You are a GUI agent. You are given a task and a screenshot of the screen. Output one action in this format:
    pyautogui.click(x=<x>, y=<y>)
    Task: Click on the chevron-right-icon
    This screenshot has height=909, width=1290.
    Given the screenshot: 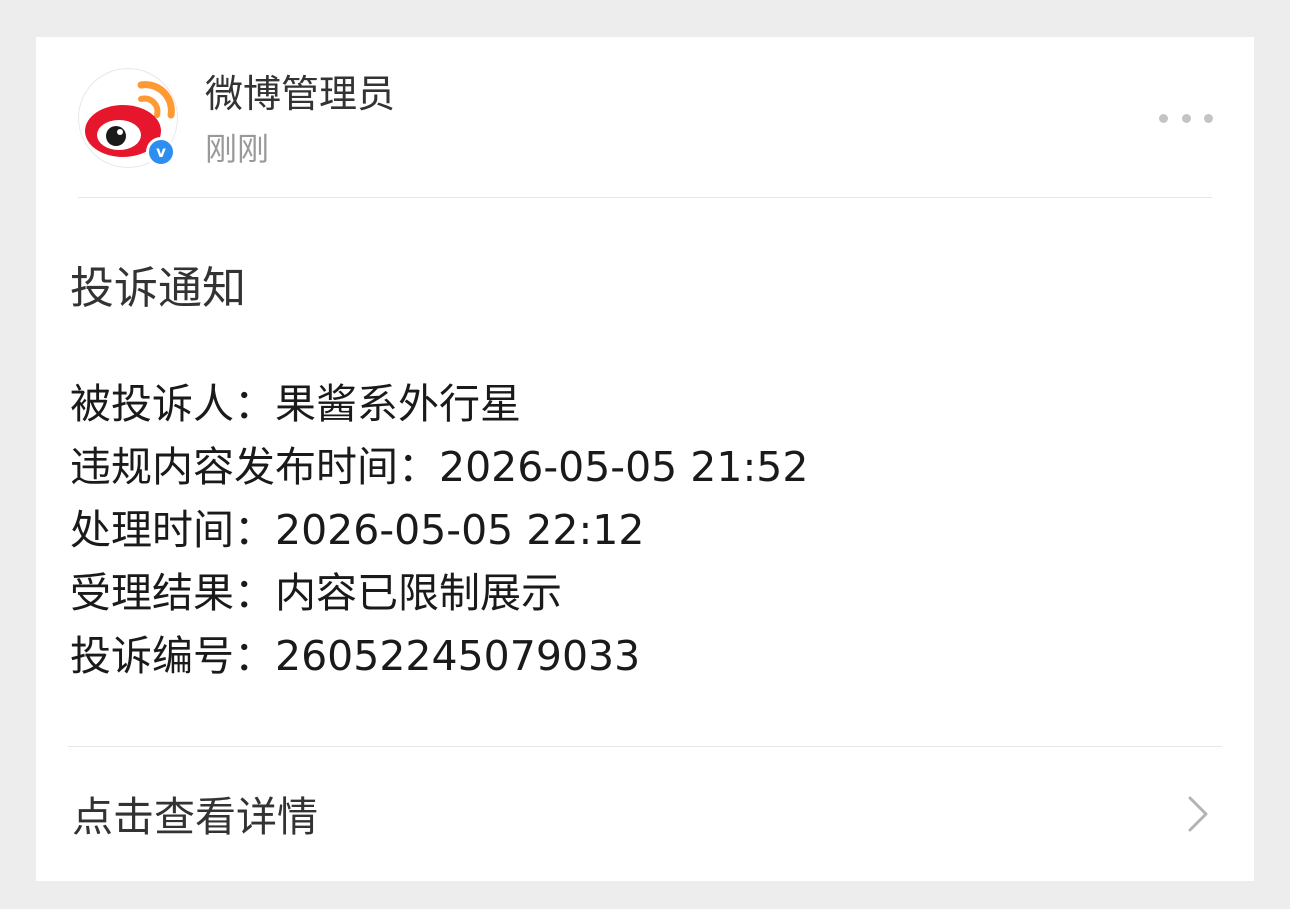 What is the action you would take?
    pyautogui.click(x=1198, y=814)
    